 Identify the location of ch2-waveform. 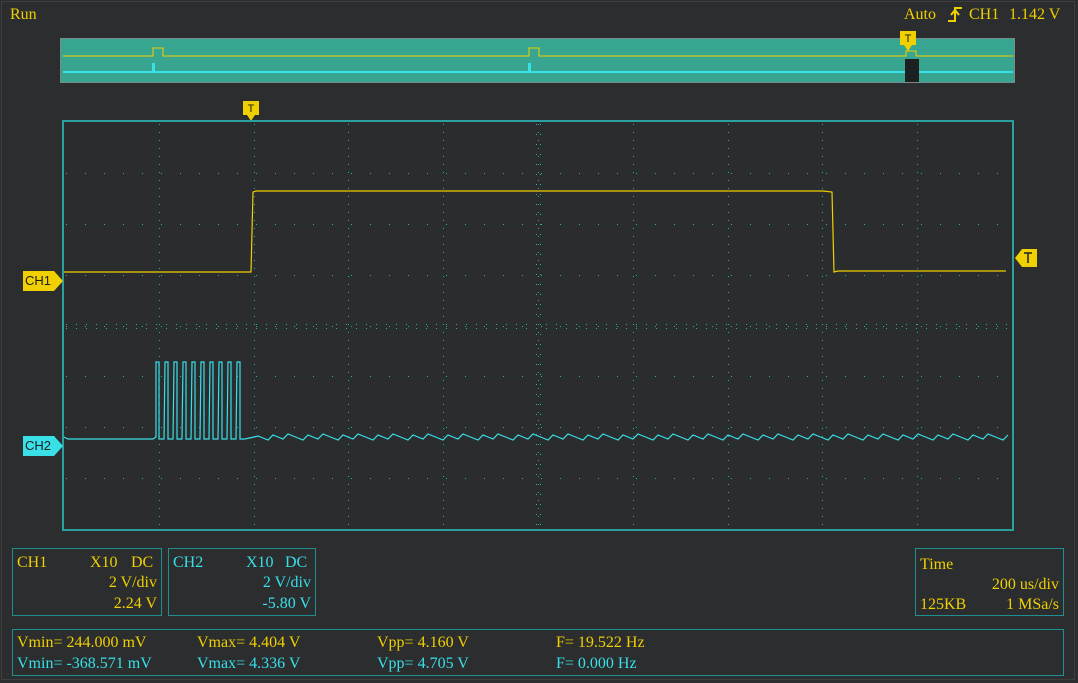
(536, 401).